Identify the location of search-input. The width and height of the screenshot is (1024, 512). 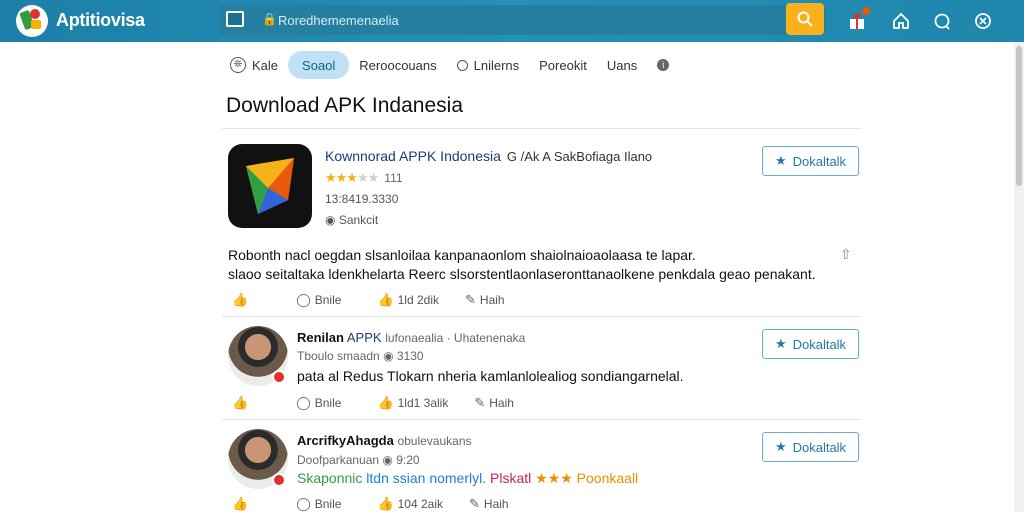
(528, 20).